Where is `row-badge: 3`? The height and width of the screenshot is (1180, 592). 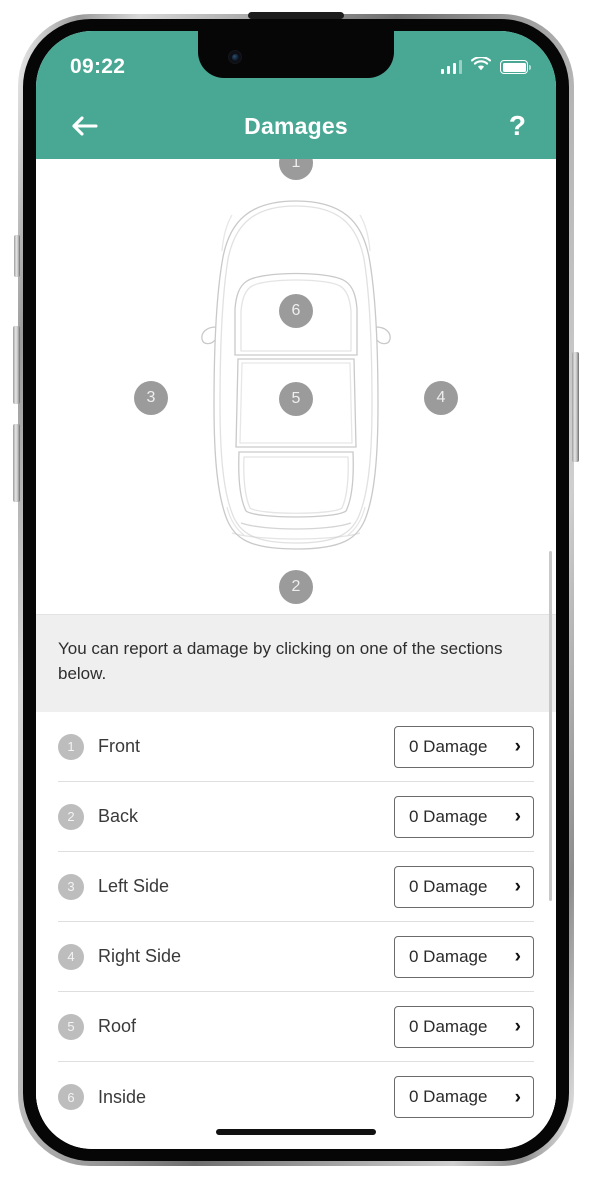
row-badge: 3 is located at coordinates (71, 886).